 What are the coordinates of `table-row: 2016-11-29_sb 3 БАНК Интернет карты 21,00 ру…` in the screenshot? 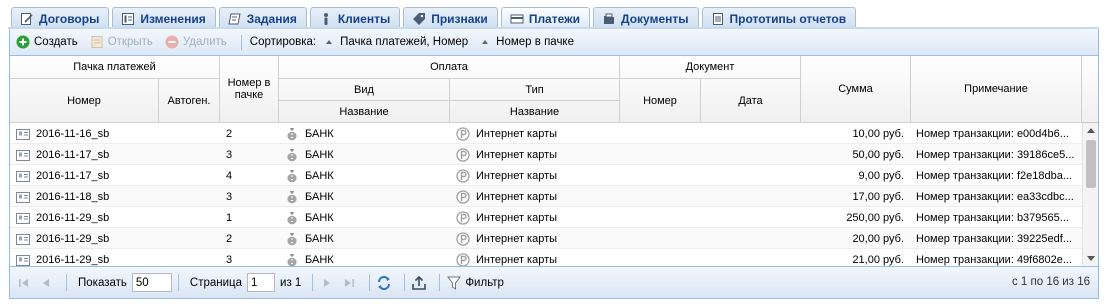 It's located at (546, 257).